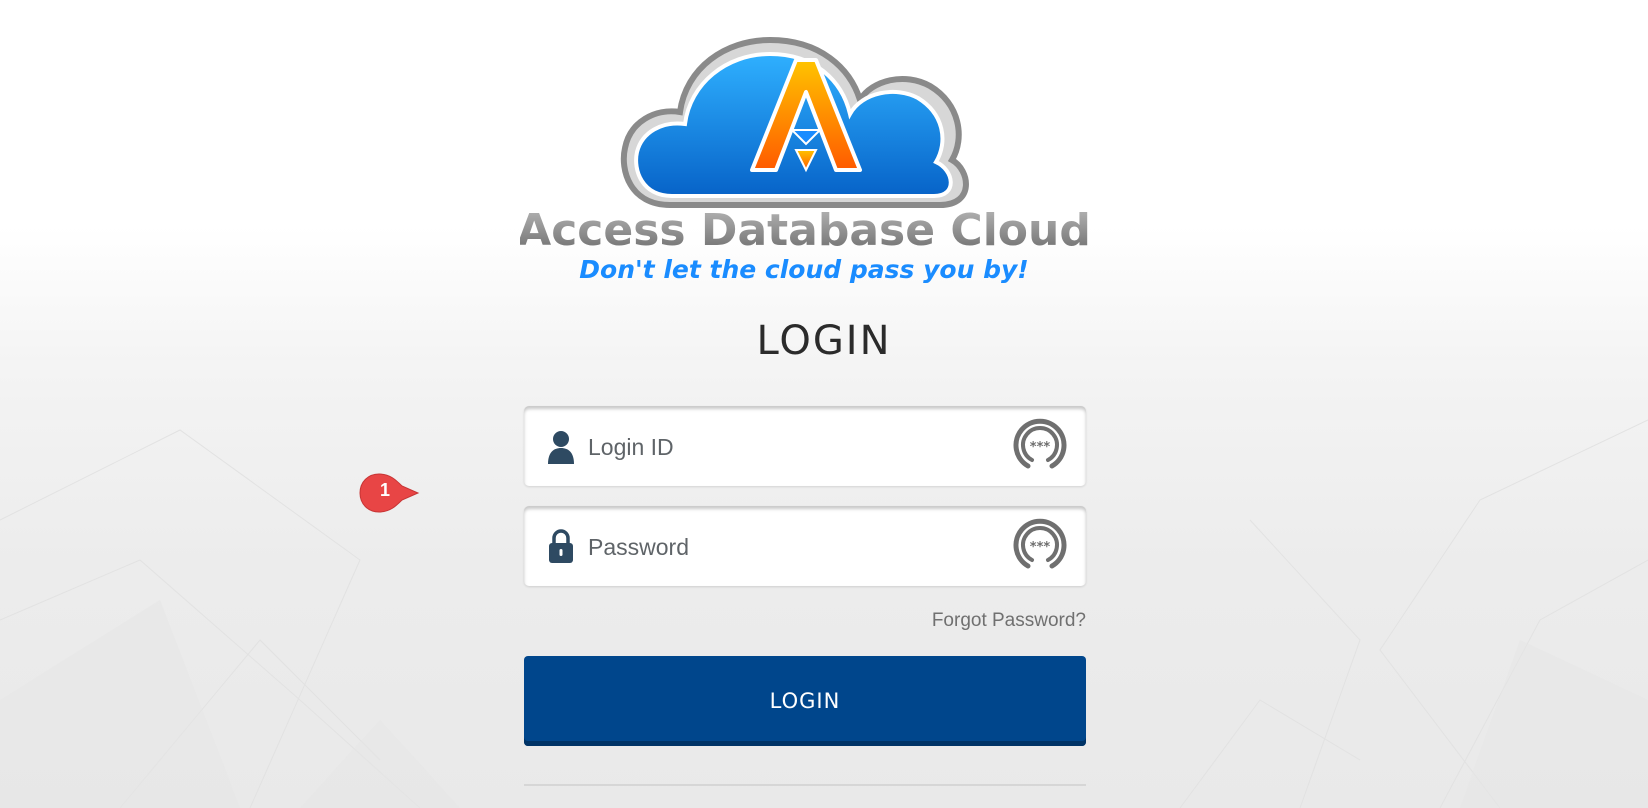 The image size is (1648, 808). I want to click on login-id-field: ***, so click(805, 446).